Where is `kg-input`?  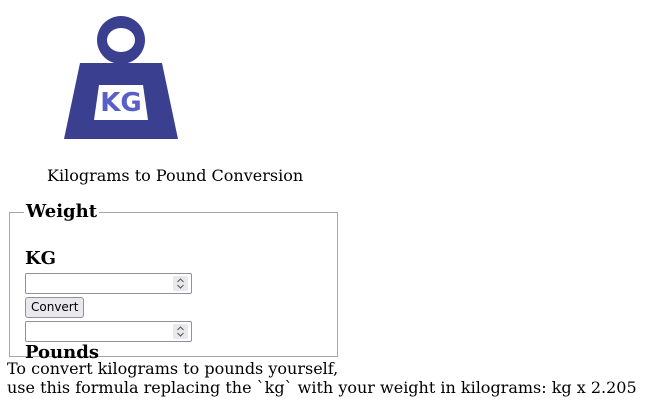 kg-input is located at coordinates (108, 283).